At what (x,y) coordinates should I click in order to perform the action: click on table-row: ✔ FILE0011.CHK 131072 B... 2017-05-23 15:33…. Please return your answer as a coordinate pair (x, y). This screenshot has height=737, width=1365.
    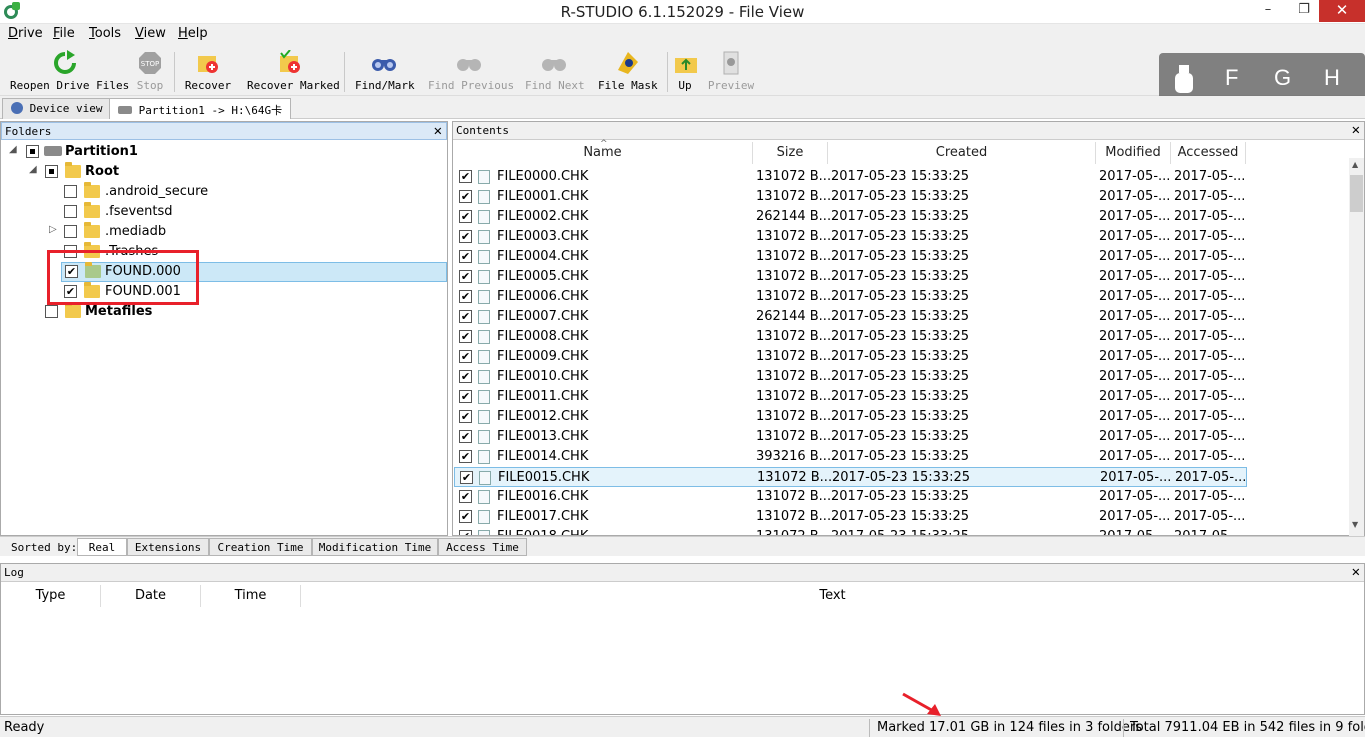
    Looking at the image, I should click on (850, 397).